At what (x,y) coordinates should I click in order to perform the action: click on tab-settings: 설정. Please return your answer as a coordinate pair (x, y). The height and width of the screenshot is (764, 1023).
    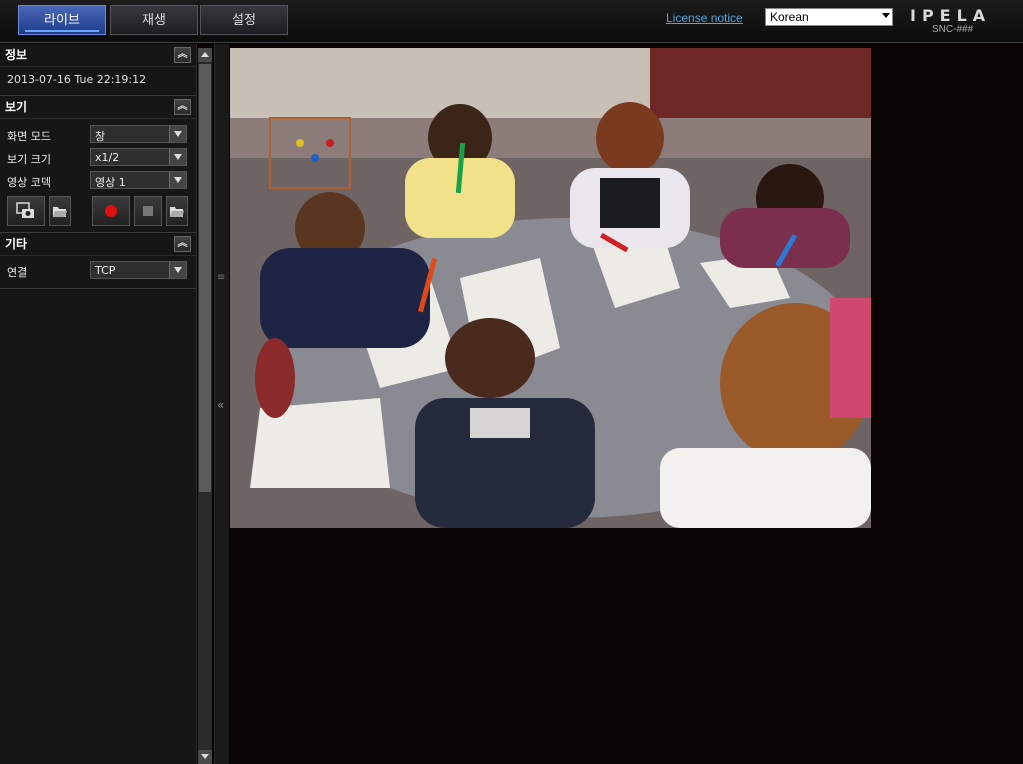
    Looking at the image, I should click on (244, 20).